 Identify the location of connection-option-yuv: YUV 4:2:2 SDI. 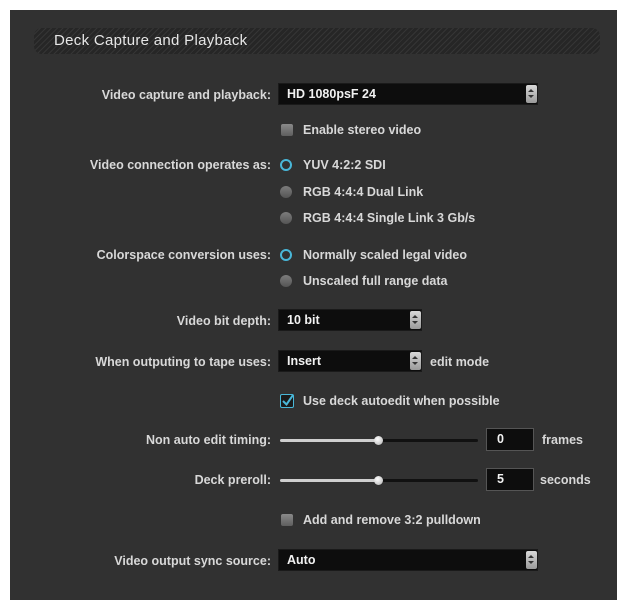
(344, 165).